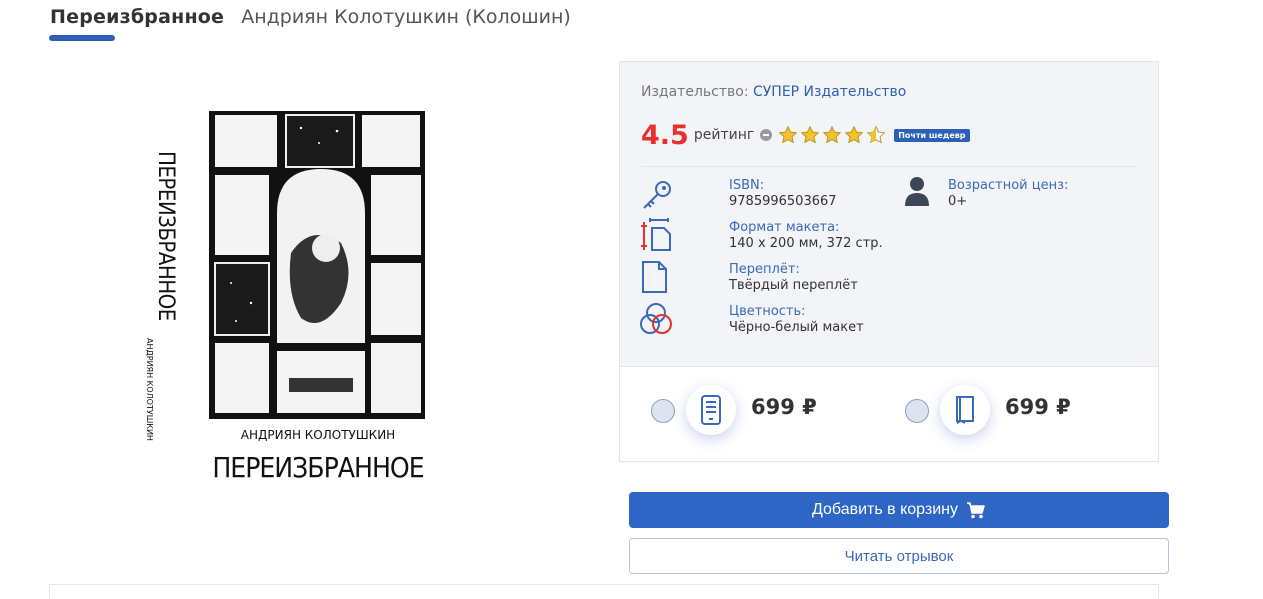 This screenshot has width=1263, height=599. Describe the element at coordinates (884, 509) in the screenshot. I see `add-to-cart-label: Добавить в корзину` at that location.